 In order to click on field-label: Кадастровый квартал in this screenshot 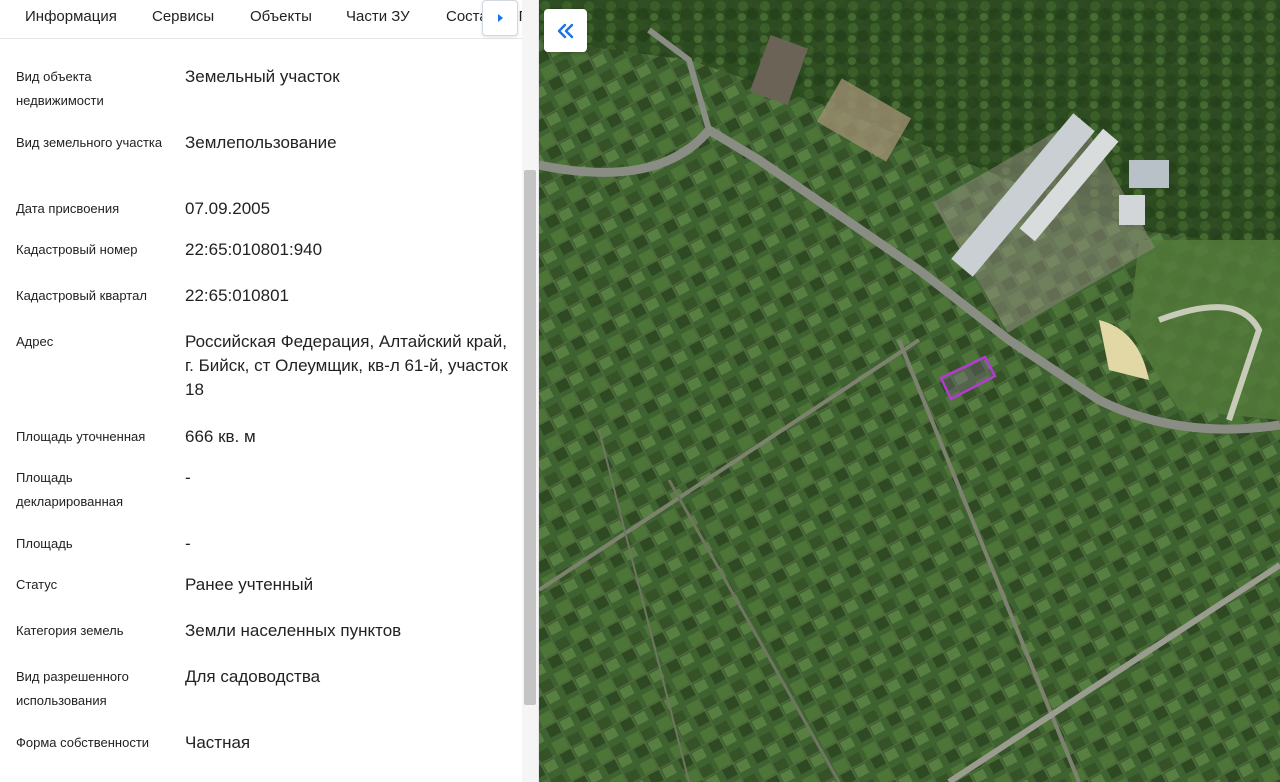, I will do `click(81, 295)`.